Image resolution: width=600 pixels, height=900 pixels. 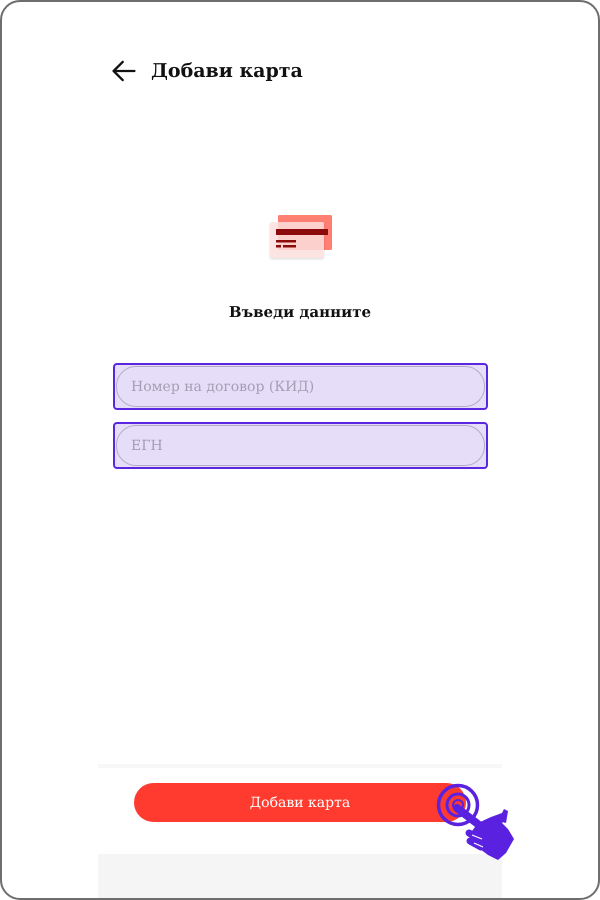 What do you see at coordinates (300, 238) in the screenshot?
I see `cards-icon` at bounding box center [300, 238].